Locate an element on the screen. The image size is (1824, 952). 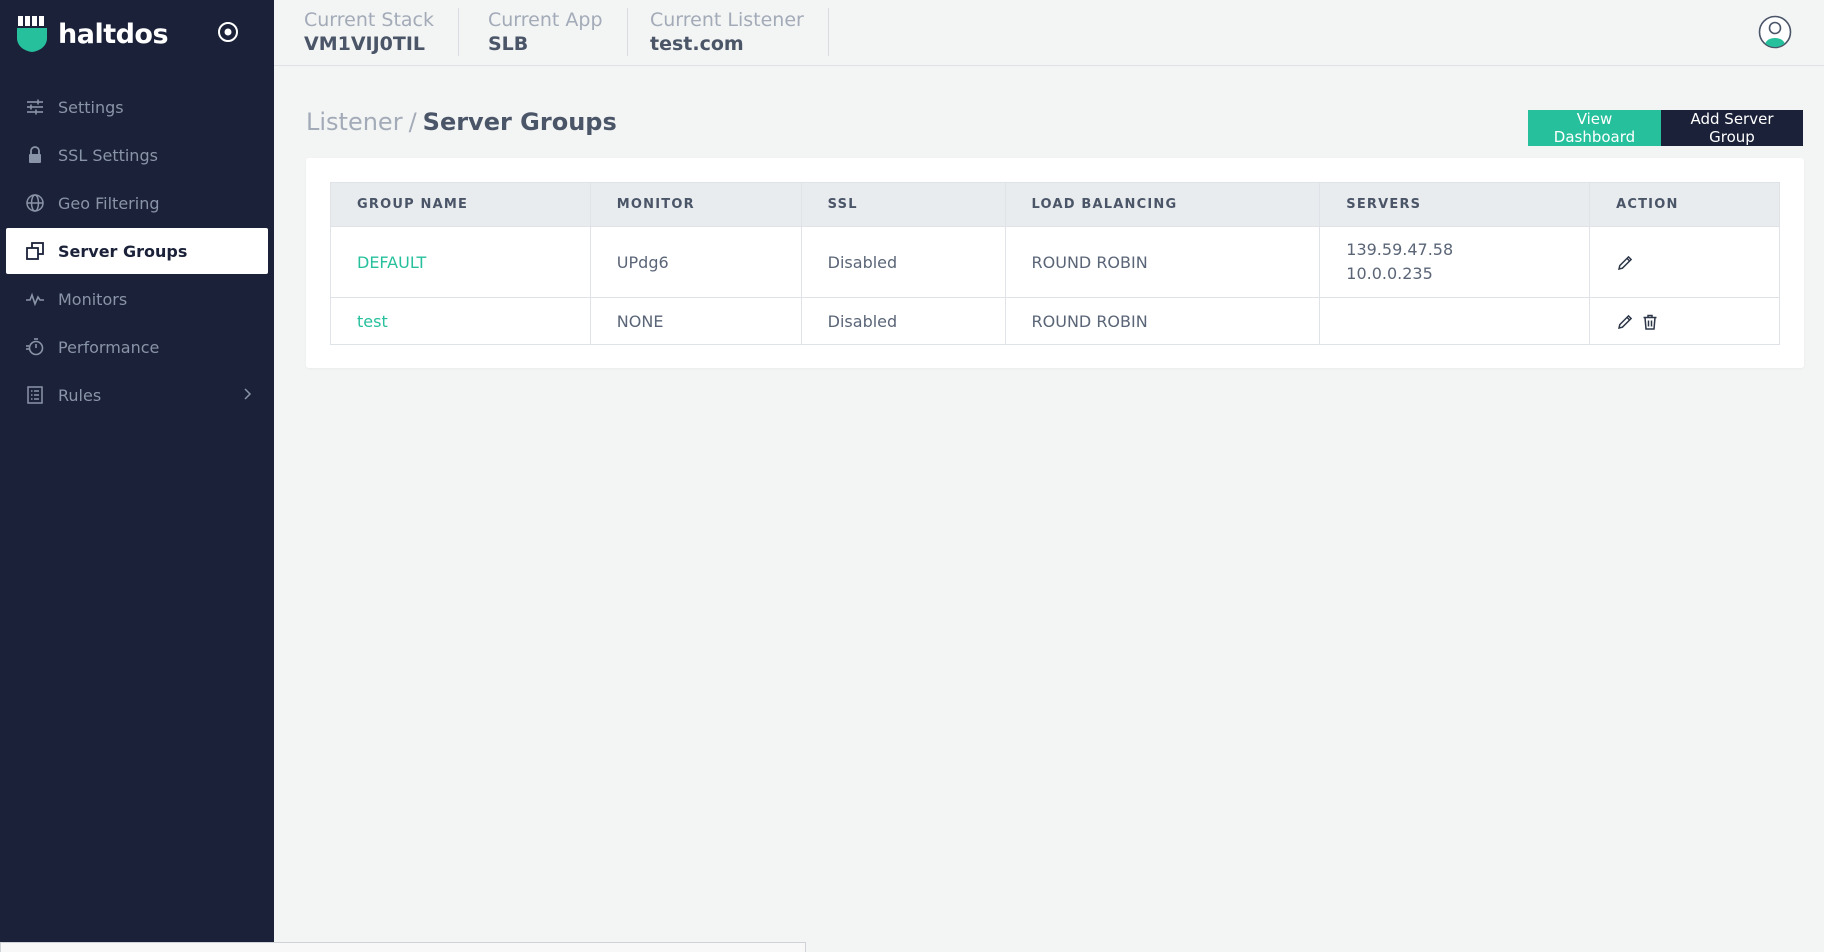
sidebar-item-label: Settings is located at coordinates (91, 107).